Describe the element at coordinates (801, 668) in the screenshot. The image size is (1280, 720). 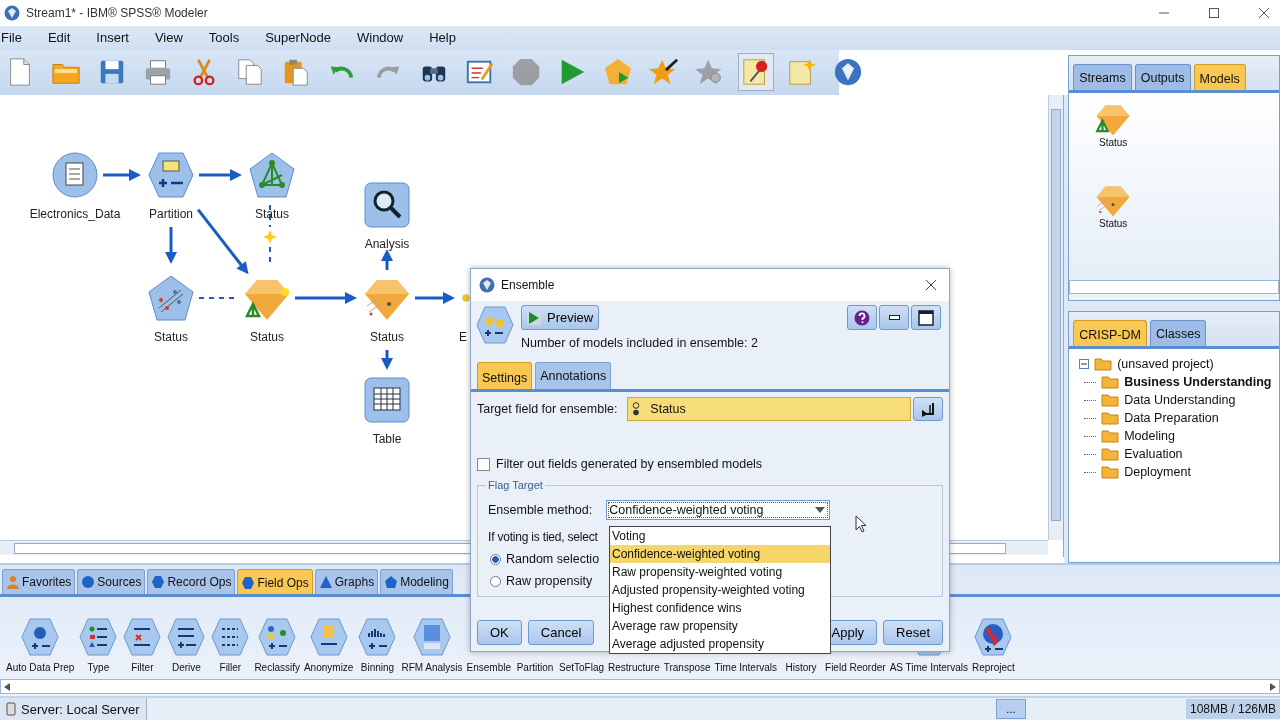
I see `palette-node-label: History` at that location.